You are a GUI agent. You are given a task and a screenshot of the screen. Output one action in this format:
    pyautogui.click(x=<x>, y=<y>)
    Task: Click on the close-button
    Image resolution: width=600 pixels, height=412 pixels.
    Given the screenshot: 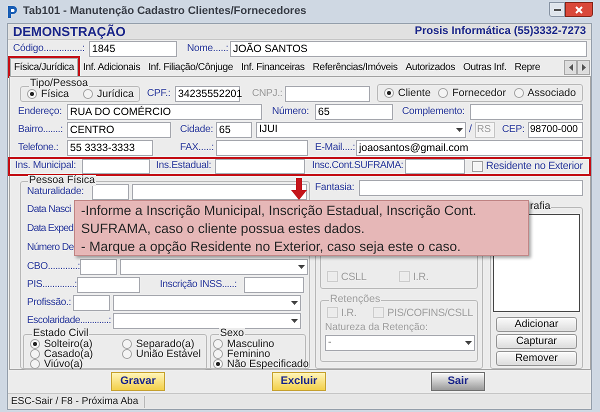 What is the action you would take?
    pyautogui.click(x=579, y=9)
    